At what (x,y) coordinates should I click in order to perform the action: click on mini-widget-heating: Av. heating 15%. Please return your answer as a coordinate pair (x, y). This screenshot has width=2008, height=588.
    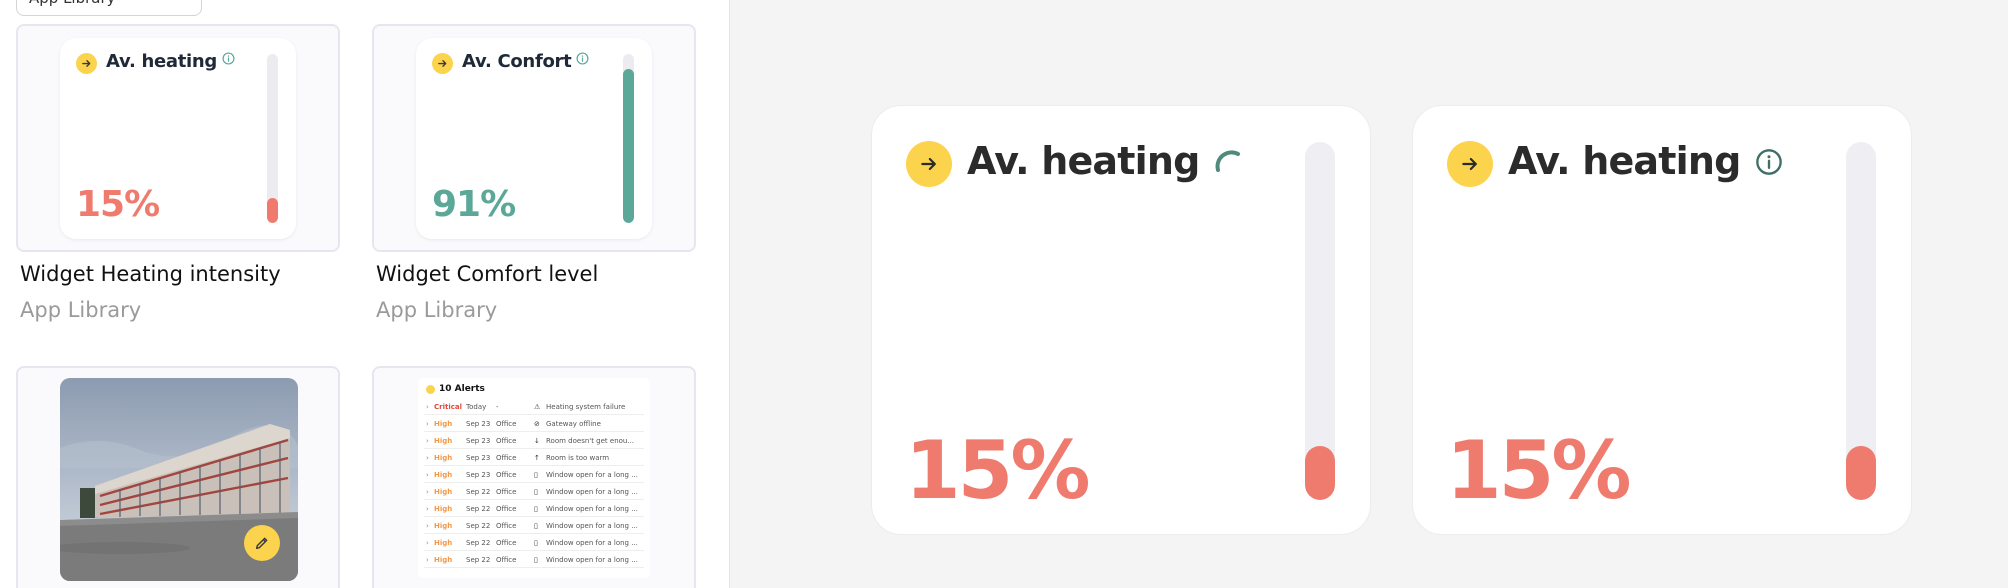
    Looking at the image, I should click on (178, 138).